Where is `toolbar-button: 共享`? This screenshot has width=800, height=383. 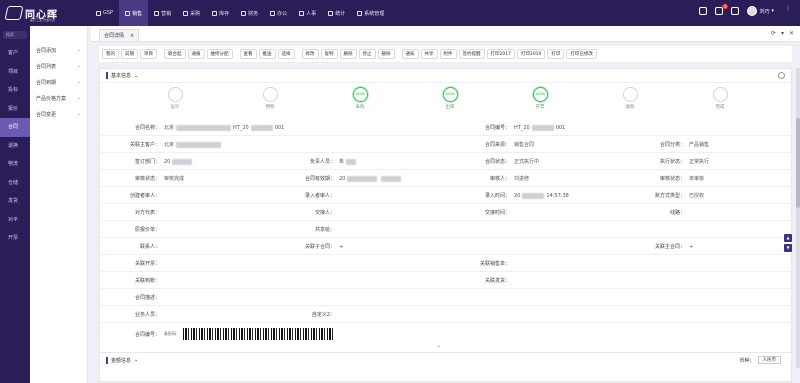 toolbar-button: 共享 is located at coordinates (429, 54).